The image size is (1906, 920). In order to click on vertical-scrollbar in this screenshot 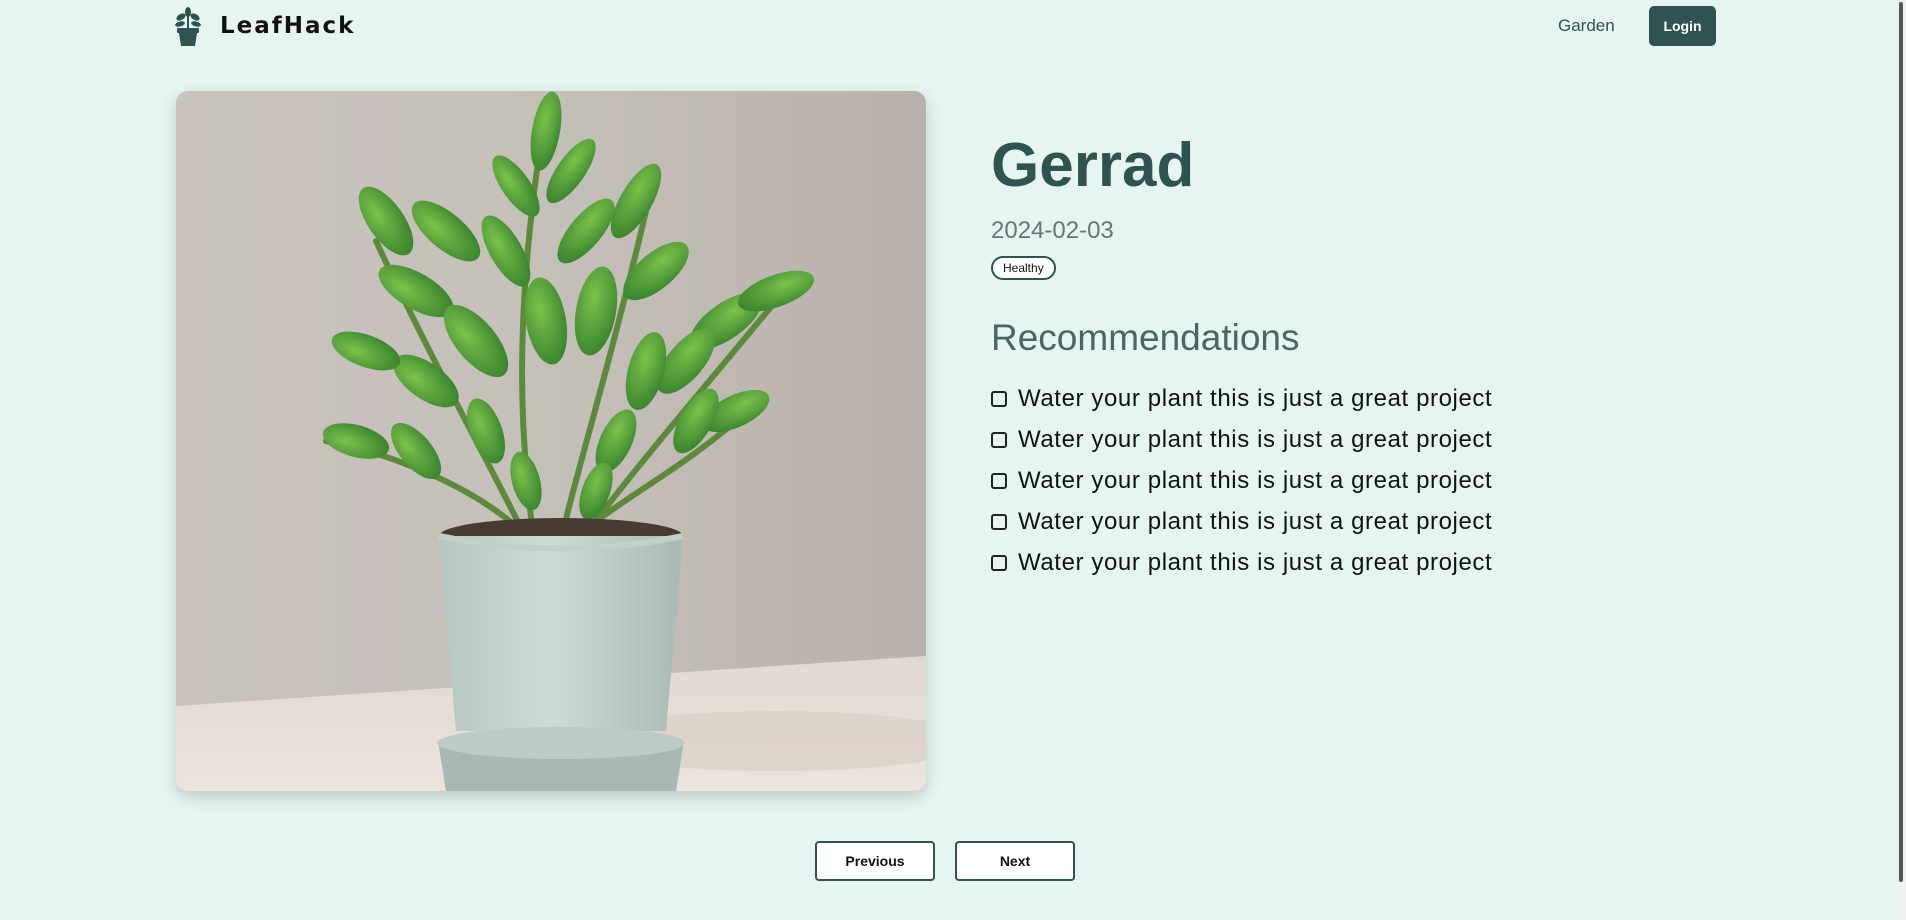, I will do `click(1902, 460)`.